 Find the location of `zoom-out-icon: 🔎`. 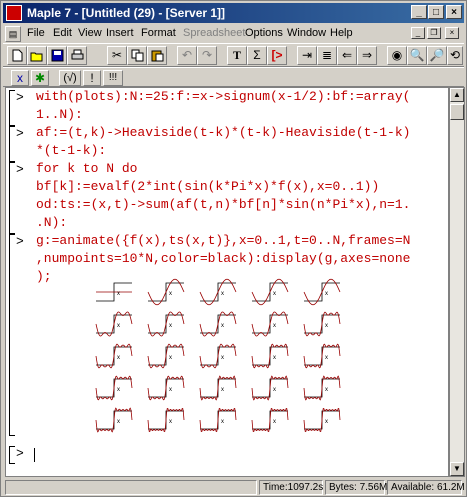

zoom-out-icon: 🔎 is located at coordinates (437, 55).